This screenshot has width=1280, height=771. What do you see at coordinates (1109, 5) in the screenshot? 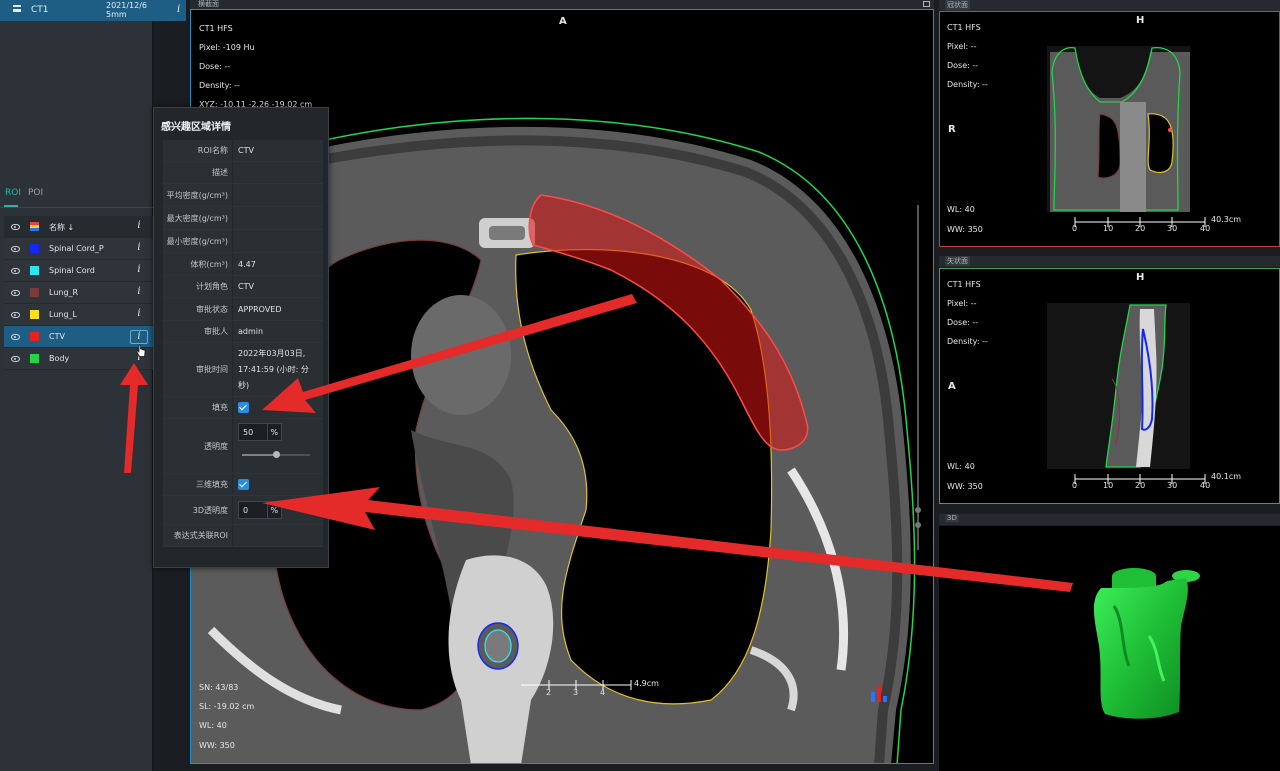
I see `coronal-view-header: 冠状面` at bounding box center [1109, 5].